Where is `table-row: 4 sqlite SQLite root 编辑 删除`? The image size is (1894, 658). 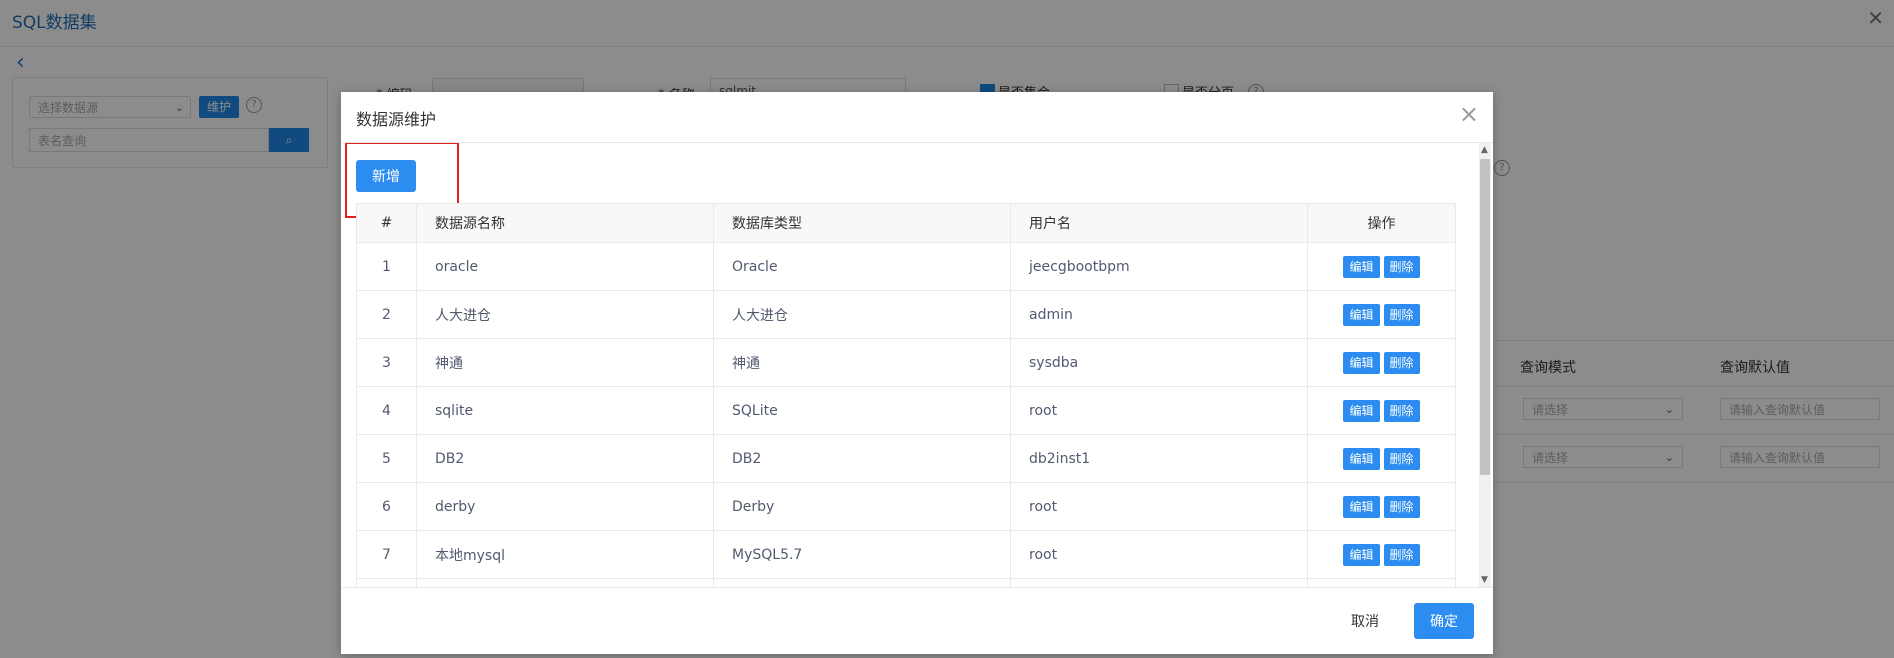
table-row: 4 sqlite SQLite root 编辑 删除 is located at coordinates (906, 410).